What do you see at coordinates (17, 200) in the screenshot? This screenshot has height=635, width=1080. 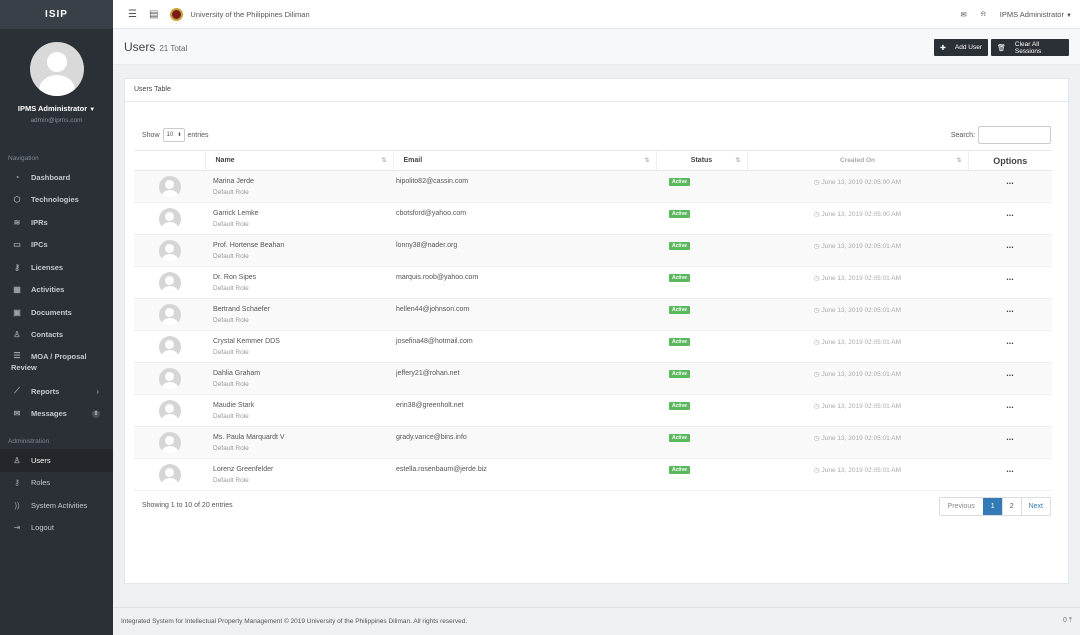 I see `cube-icon: ⬡` at bounding box center [17, 200].